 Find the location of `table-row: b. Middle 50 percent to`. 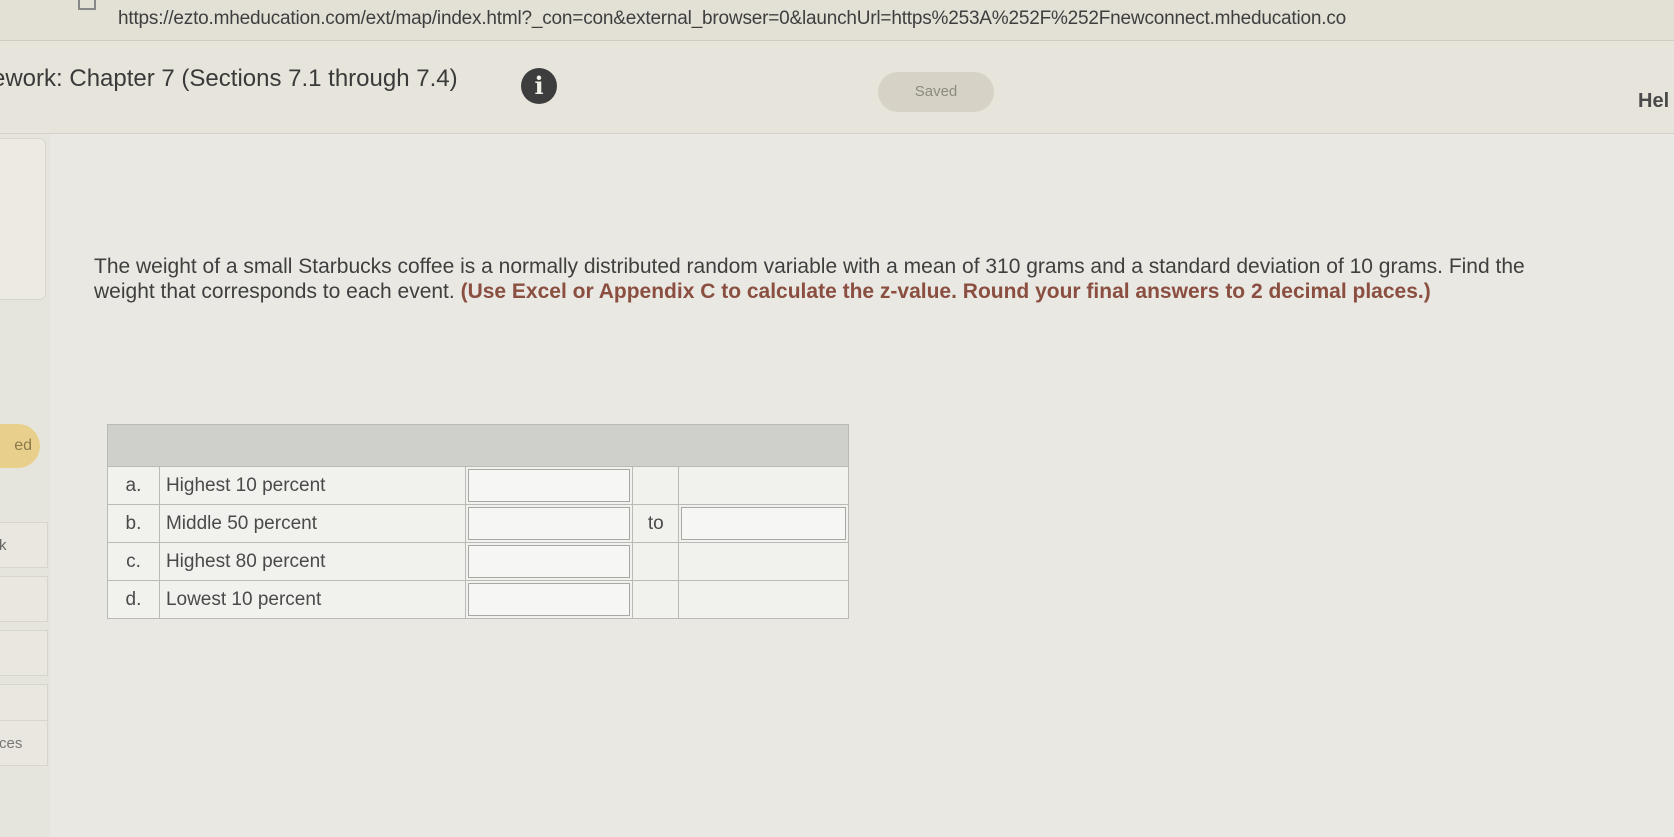

table-row: b. Middle 50 percent to is located at coordinates (478, 523).